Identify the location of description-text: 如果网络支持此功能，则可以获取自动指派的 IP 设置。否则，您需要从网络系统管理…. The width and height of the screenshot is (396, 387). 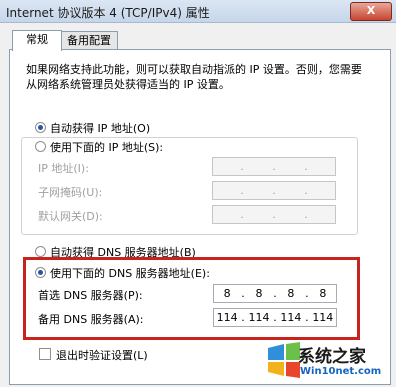
(194, 77).